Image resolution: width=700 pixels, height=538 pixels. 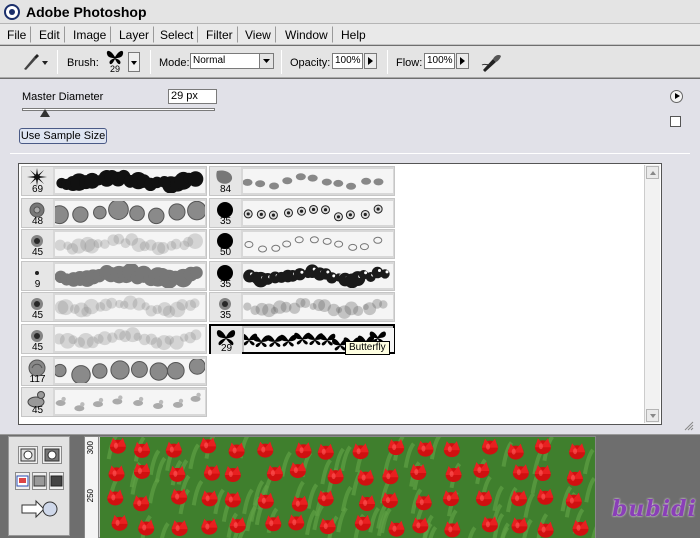 What do you see at coordinates (37, 307) in the screenshot?
I see `brush-tip-icon: 45` at bounding box center [37, 307].